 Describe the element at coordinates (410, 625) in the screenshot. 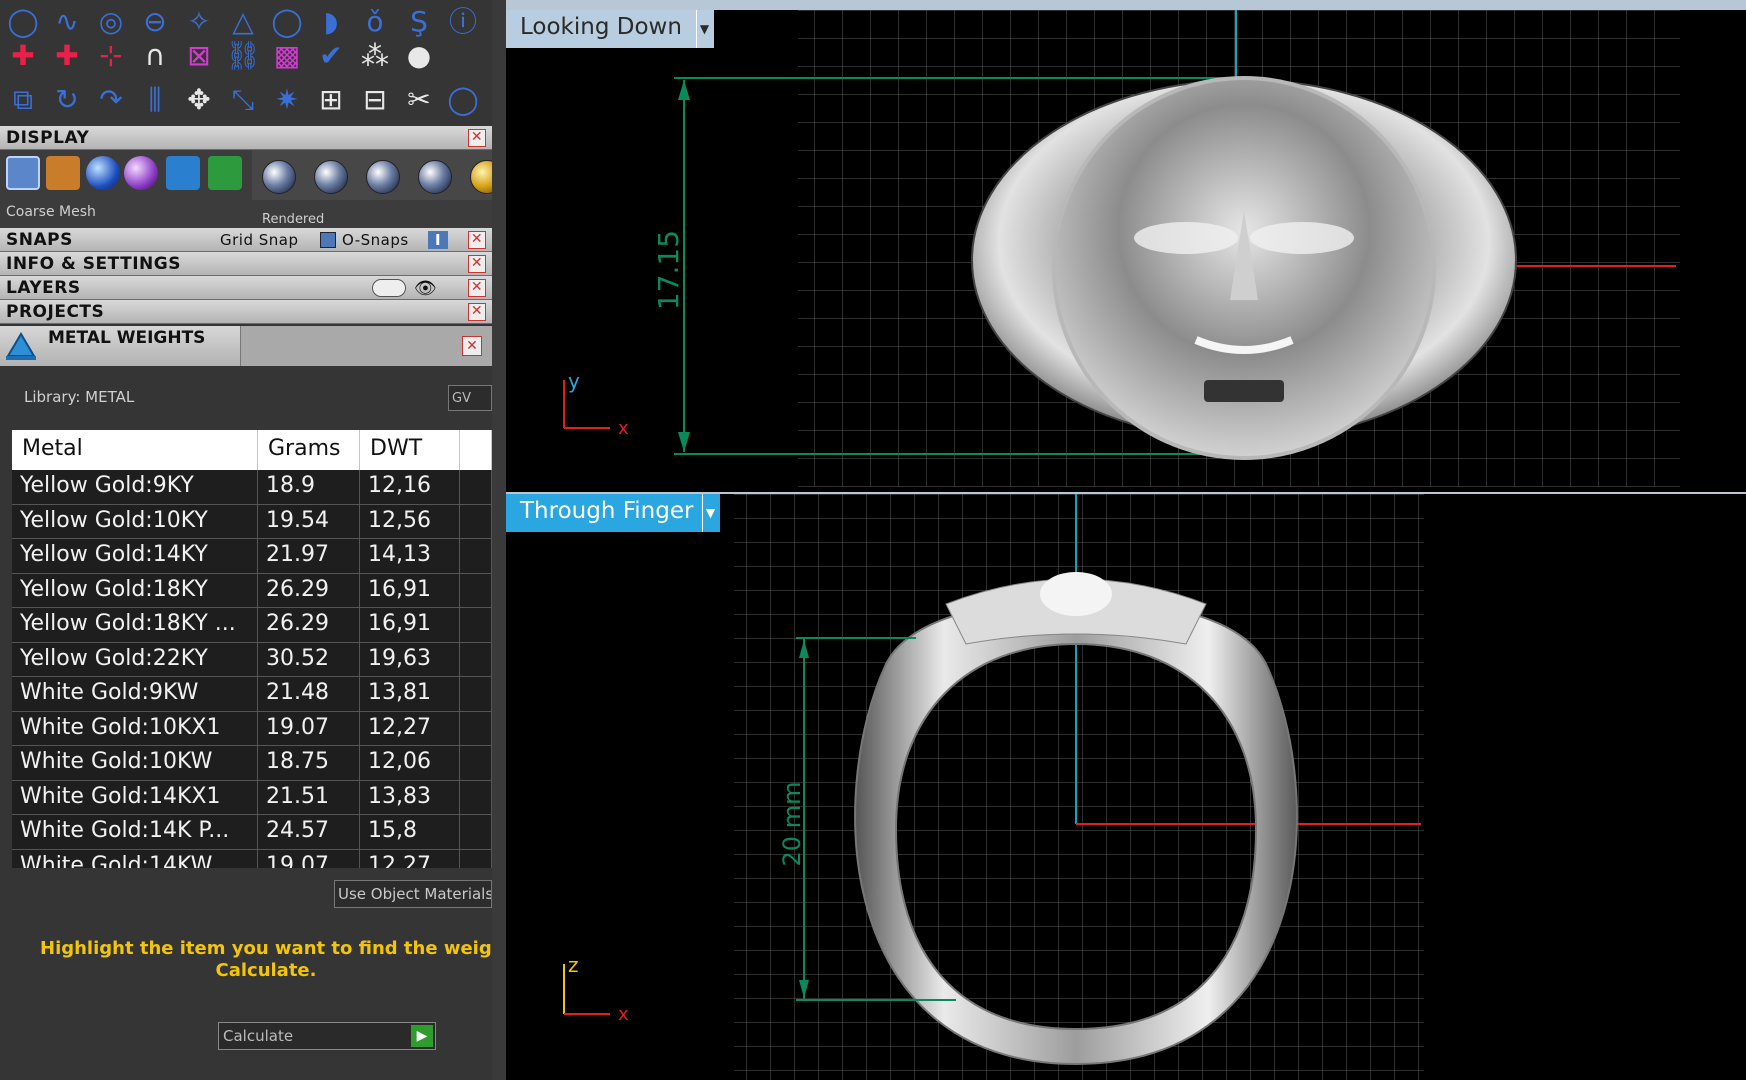

I see `dwt-cell: 16,91` at that location.